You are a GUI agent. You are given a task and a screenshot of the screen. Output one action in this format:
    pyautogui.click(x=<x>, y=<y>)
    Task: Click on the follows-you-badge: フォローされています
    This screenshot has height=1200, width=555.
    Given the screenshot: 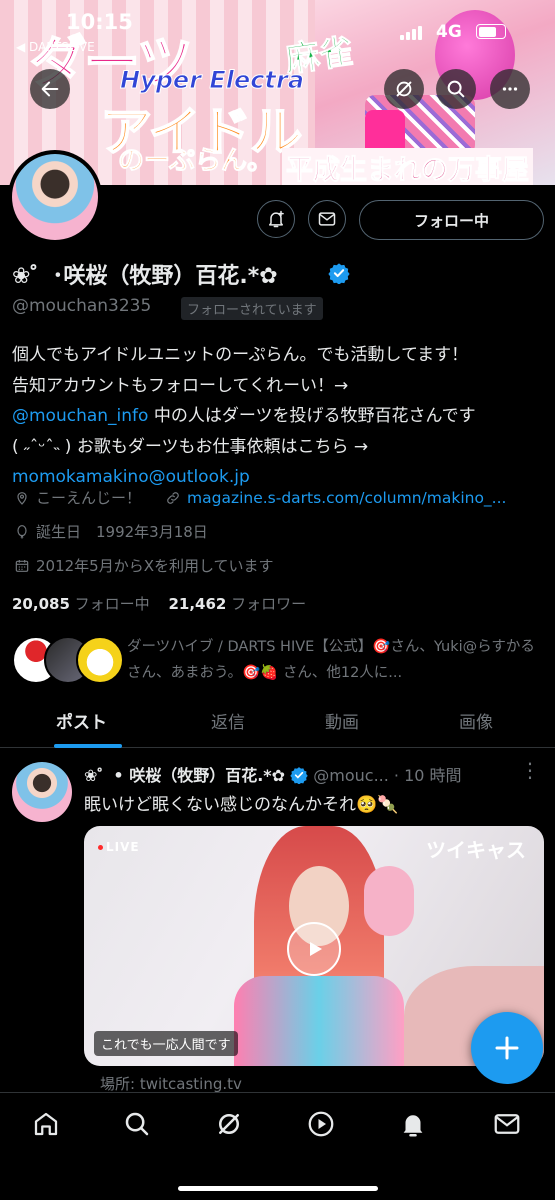 What is the action you would take?
    pyautogui.click(x=252, y=308)
    